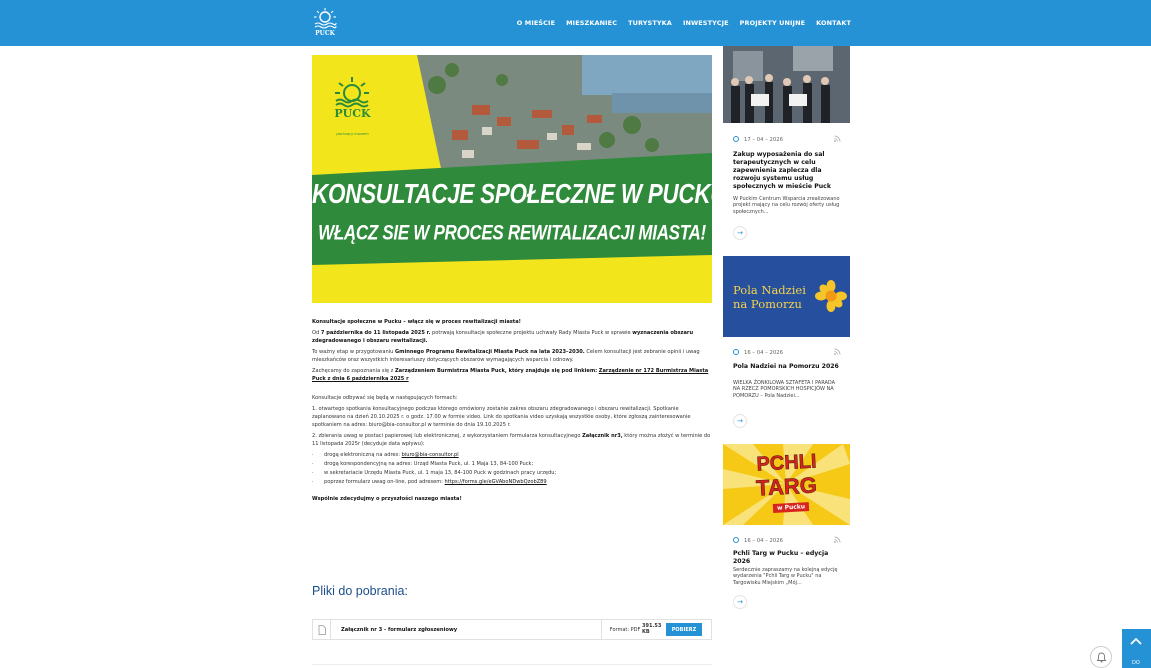  What do you see at coordinates (631, 629) in the screenshot?
I see `file-format: Format: PDF 391.53 KB` at bounding box center [631, 629].